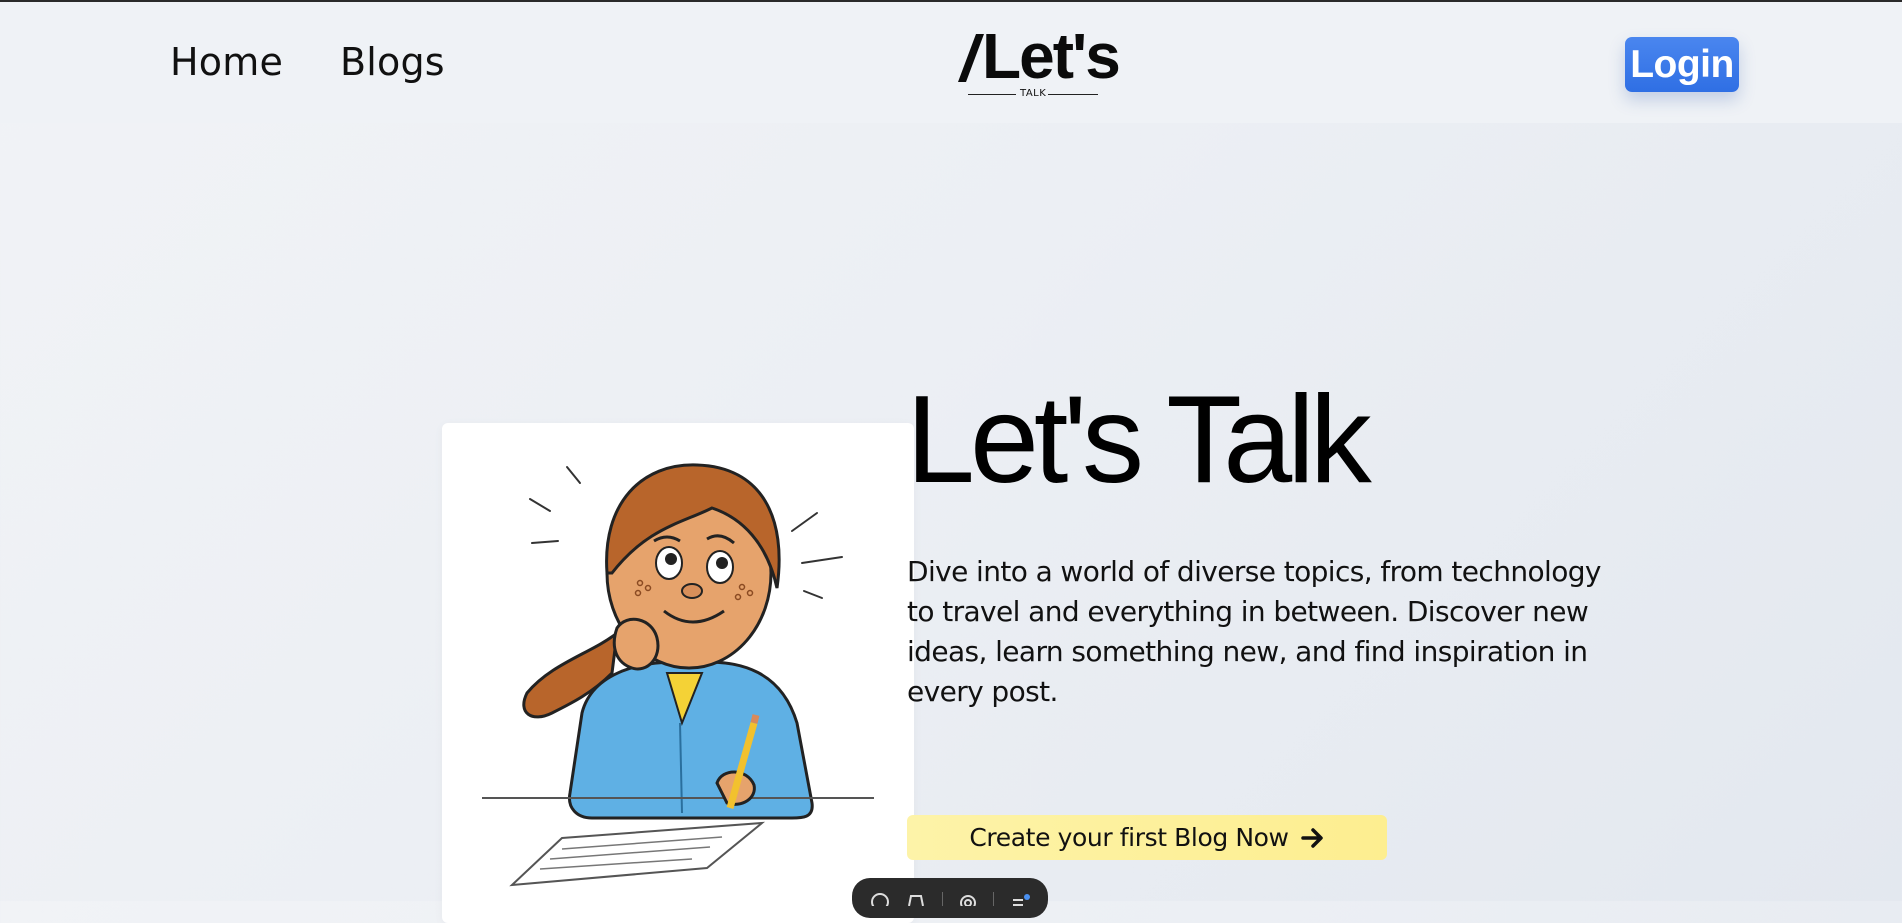  Describe the element at coordinates (916, 899) in the screenshot. I see `folder-icon` at that location.